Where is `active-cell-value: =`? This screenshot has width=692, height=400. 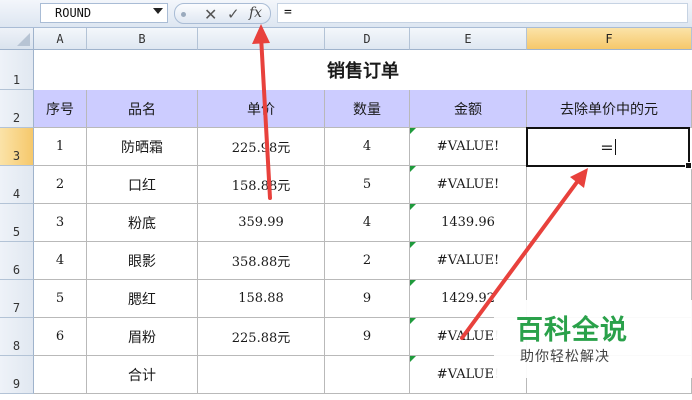
active-cell-value: = is located at coordinates (607, 147).